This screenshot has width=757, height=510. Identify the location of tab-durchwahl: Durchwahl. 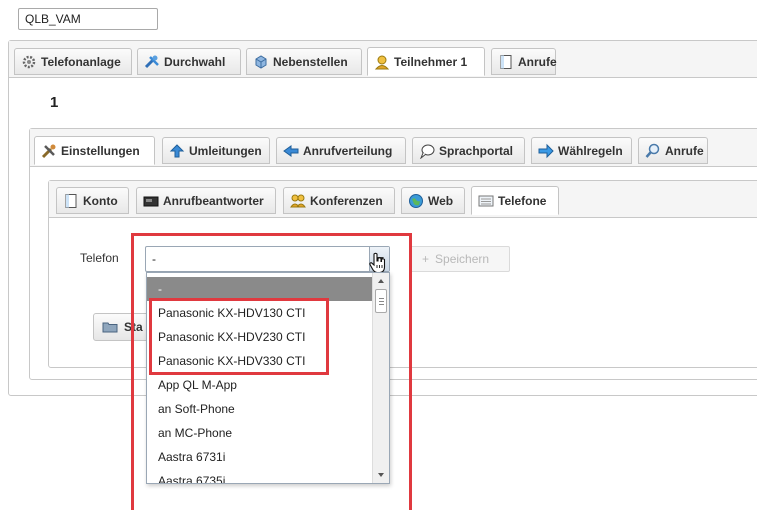
(189, 61).